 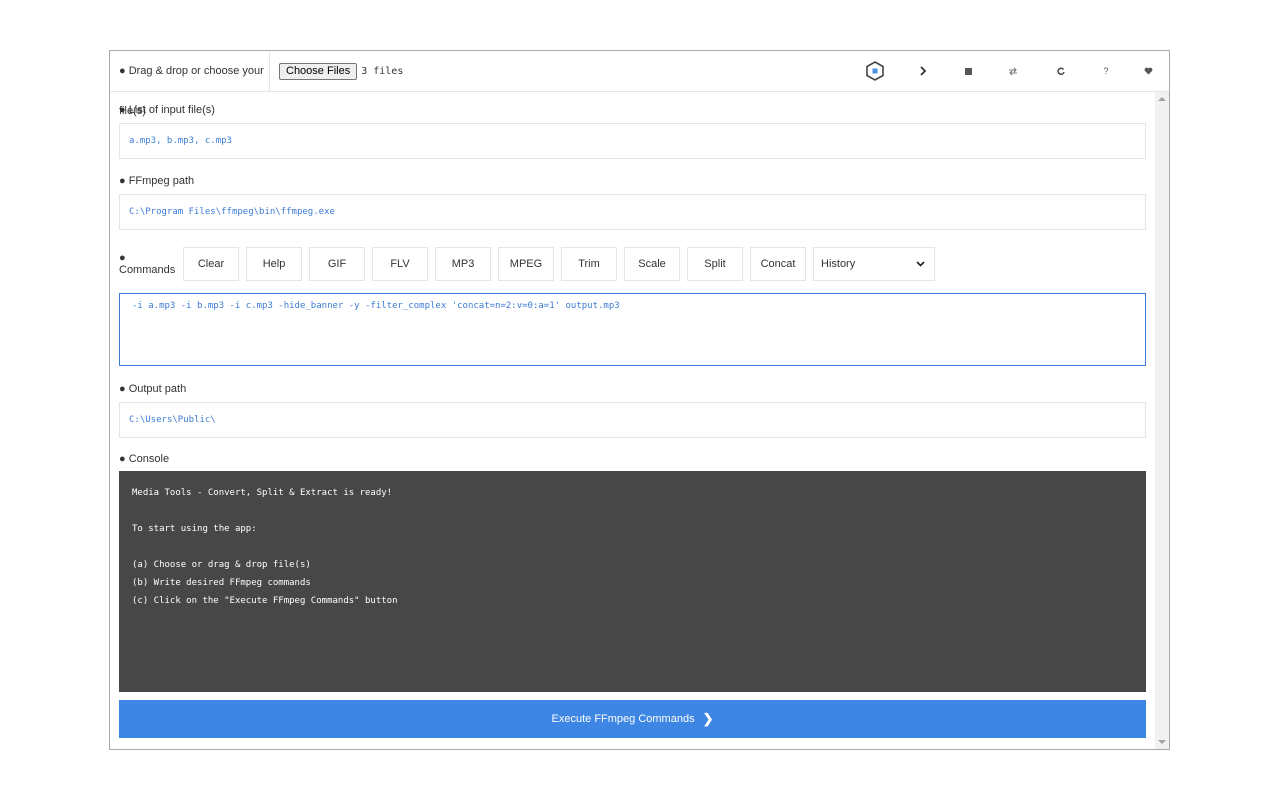 What do you see at coordinates (144, 459) in the screenshot?
I see `console-label: ● Console` at bounding box center [144, 459].